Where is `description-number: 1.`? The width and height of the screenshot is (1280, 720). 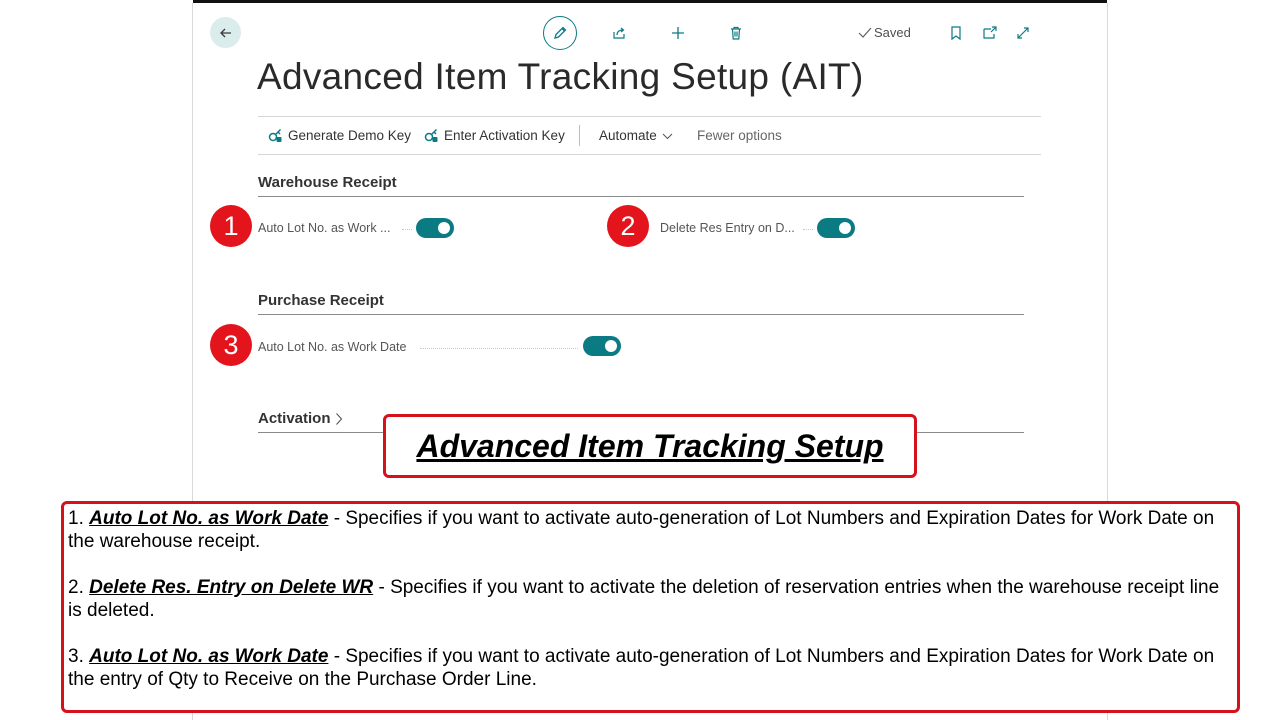
description-number: 1. is located at coordinates (76, 518).